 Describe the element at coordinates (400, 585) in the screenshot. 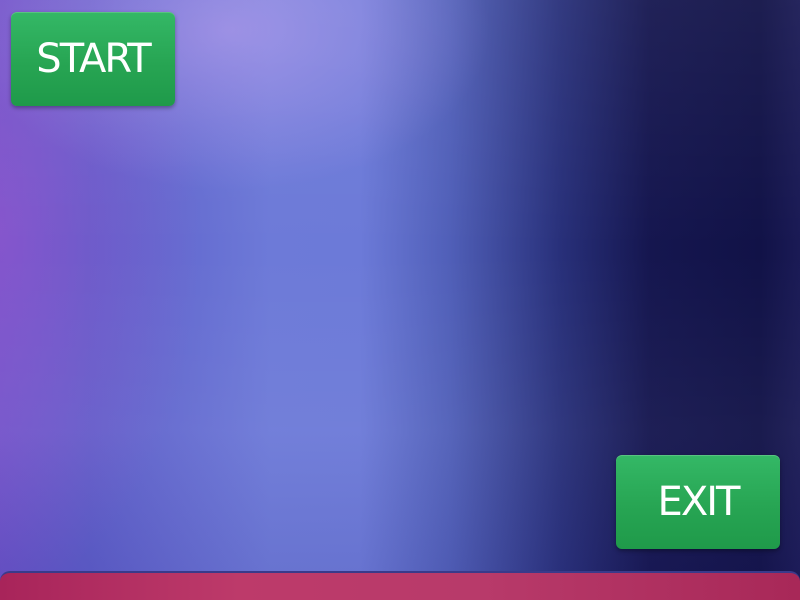

I see `bottom-bar` at that location.